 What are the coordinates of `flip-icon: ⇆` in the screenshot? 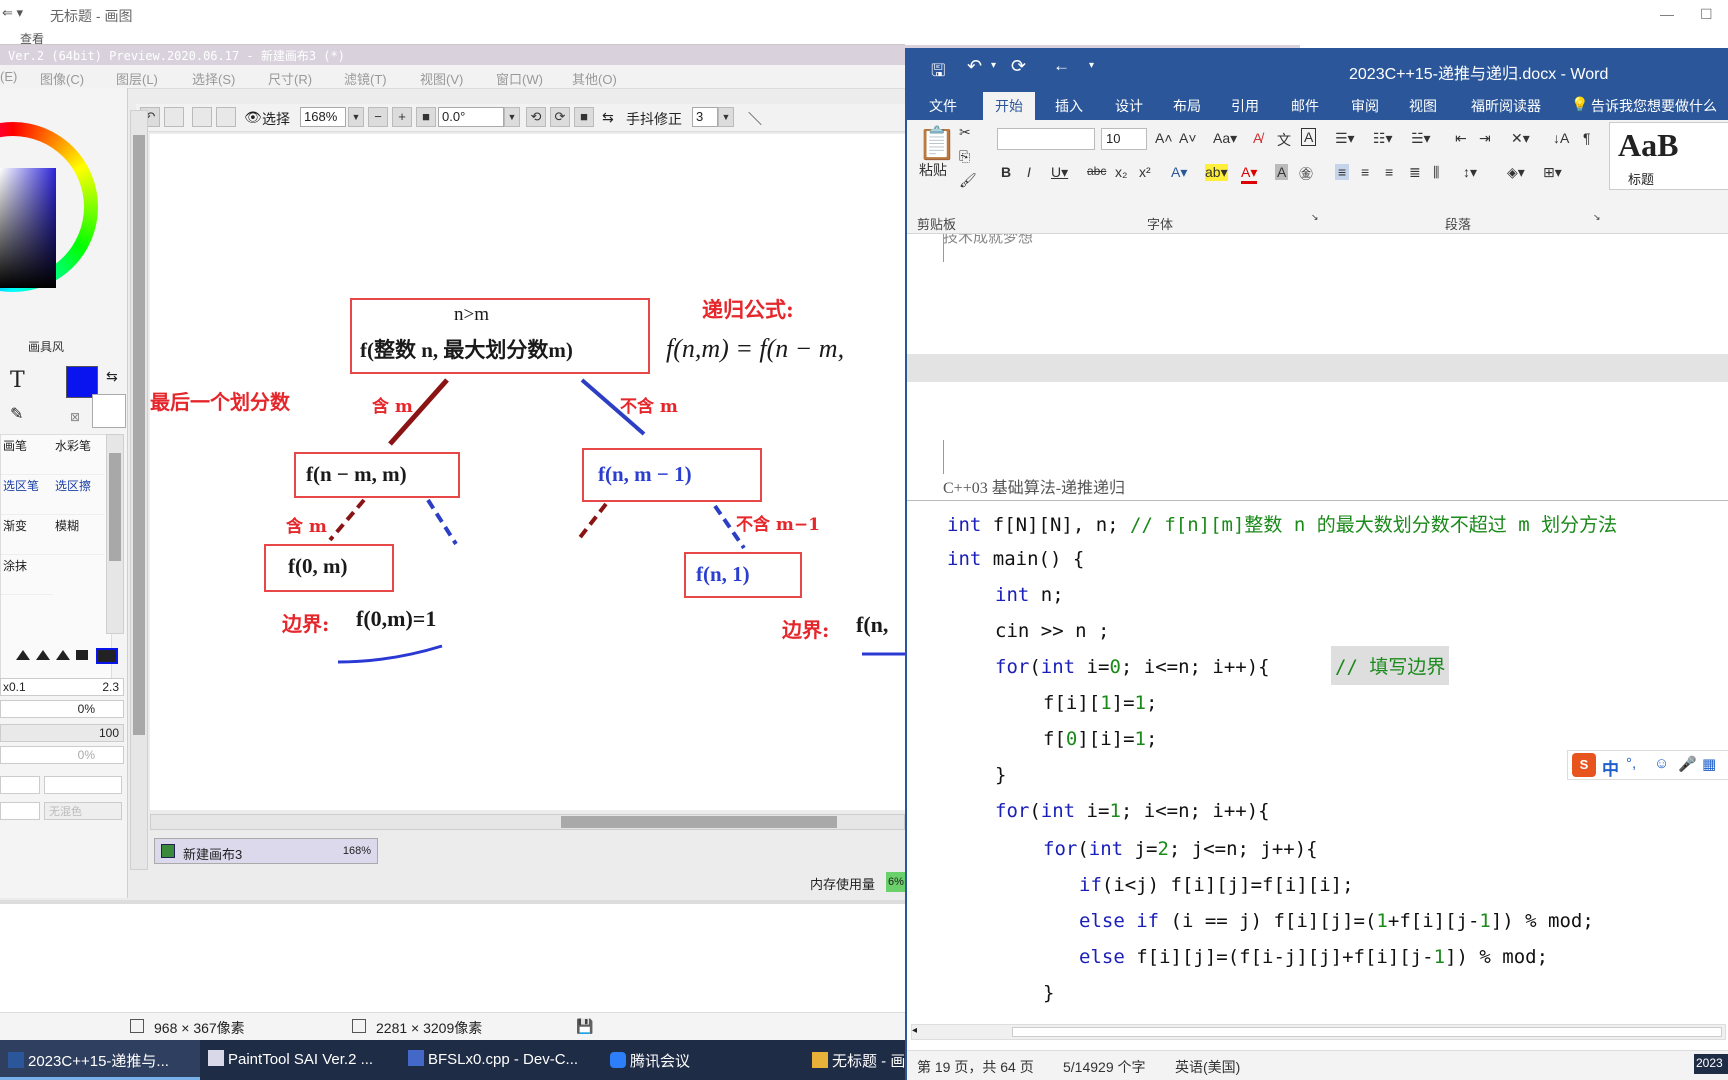 It's located at (608, 117).